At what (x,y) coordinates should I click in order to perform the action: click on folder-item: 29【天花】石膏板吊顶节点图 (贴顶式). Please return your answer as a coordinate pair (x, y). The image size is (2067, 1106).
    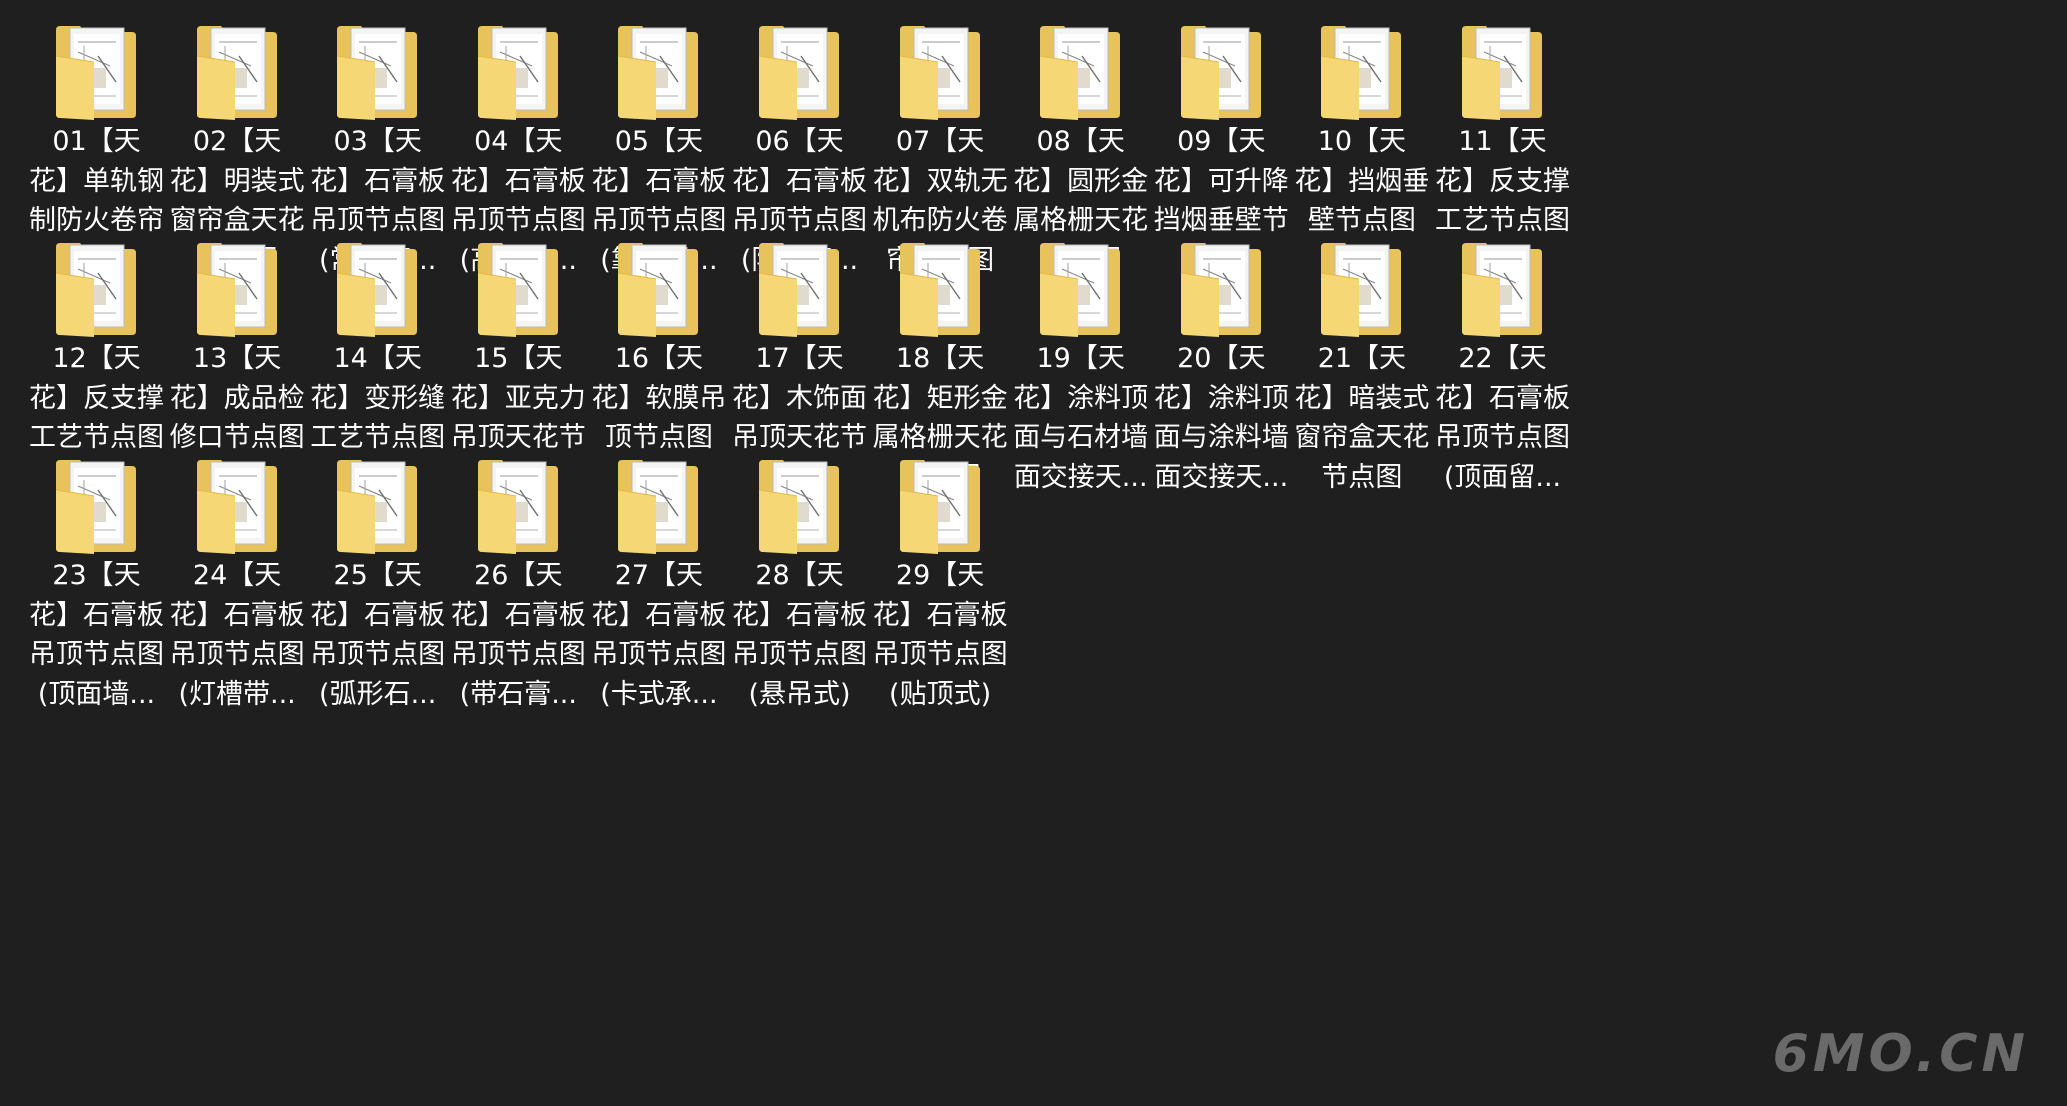
    Looking at the image, I should click on (940, 574).